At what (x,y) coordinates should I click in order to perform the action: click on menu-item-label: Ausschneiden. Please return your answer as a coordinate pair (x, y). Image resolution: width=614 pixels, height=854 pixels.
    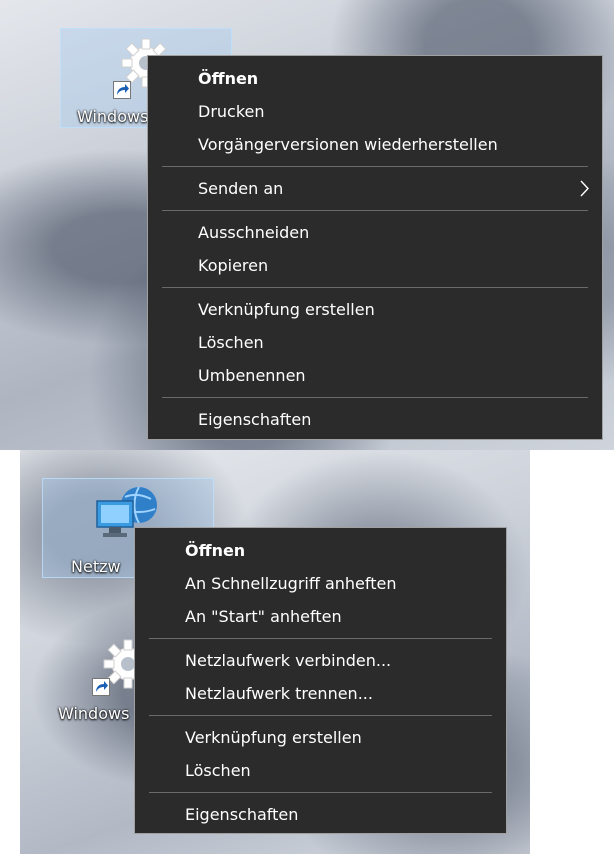
    Looking at the image, I should click on (254, 232).